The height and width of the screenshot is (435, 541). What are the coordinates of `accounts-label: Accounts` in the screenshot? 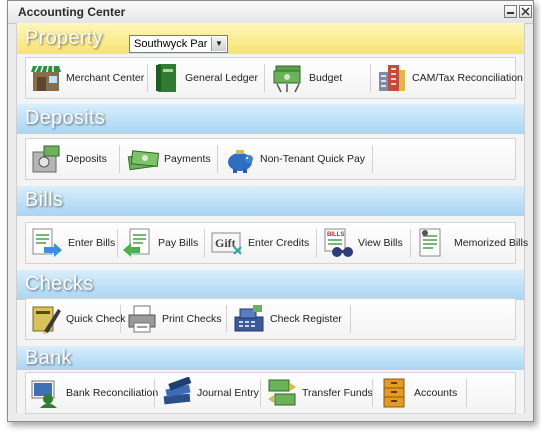 It's located at (436, 393).